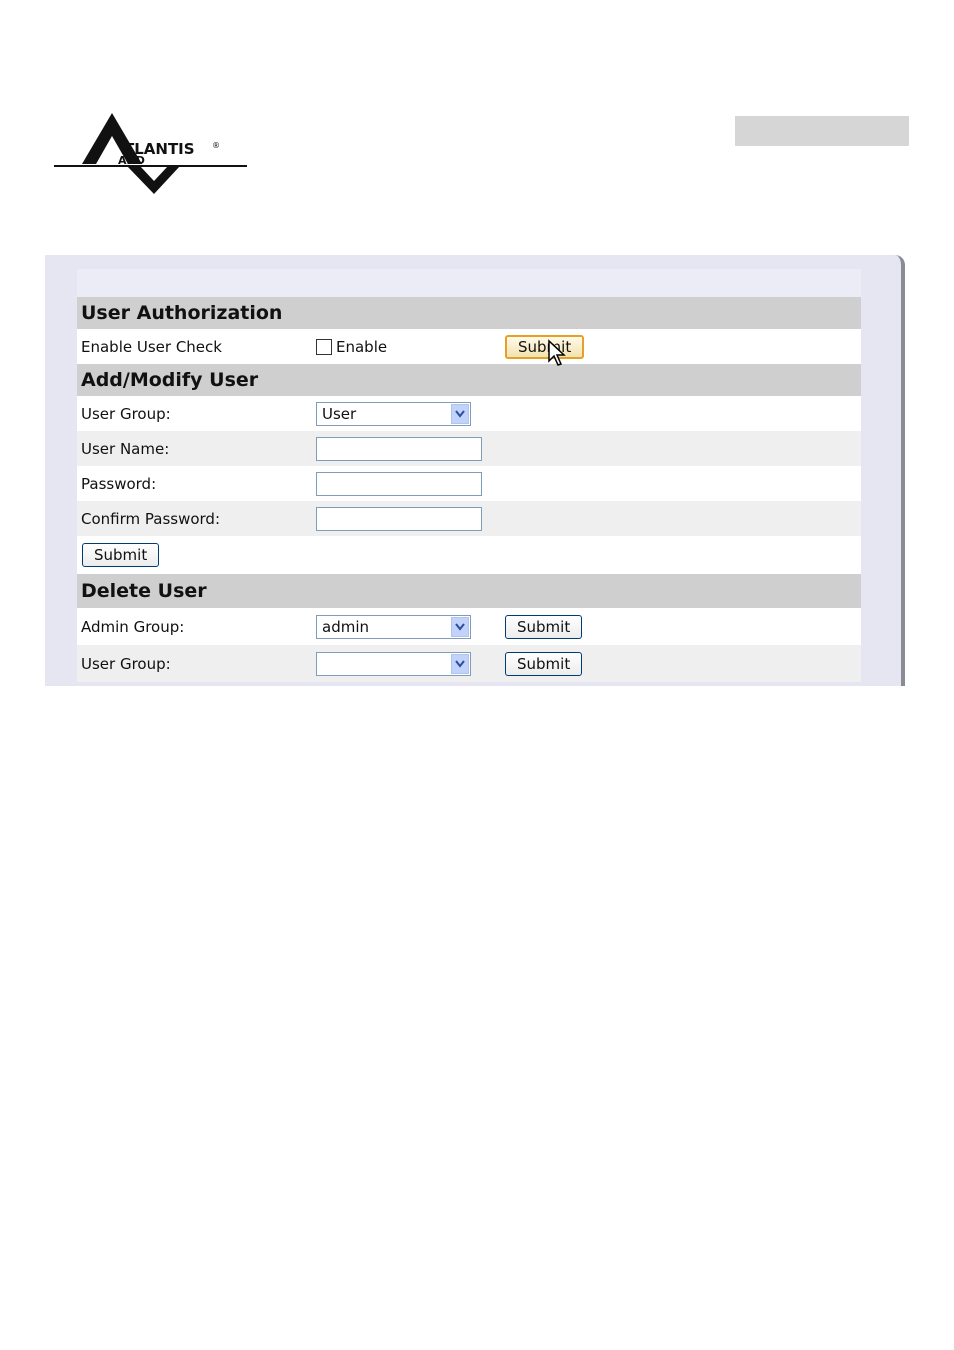 The image size is (954, 1350). I want to click on section-title: Delete User, so click(144, 591).